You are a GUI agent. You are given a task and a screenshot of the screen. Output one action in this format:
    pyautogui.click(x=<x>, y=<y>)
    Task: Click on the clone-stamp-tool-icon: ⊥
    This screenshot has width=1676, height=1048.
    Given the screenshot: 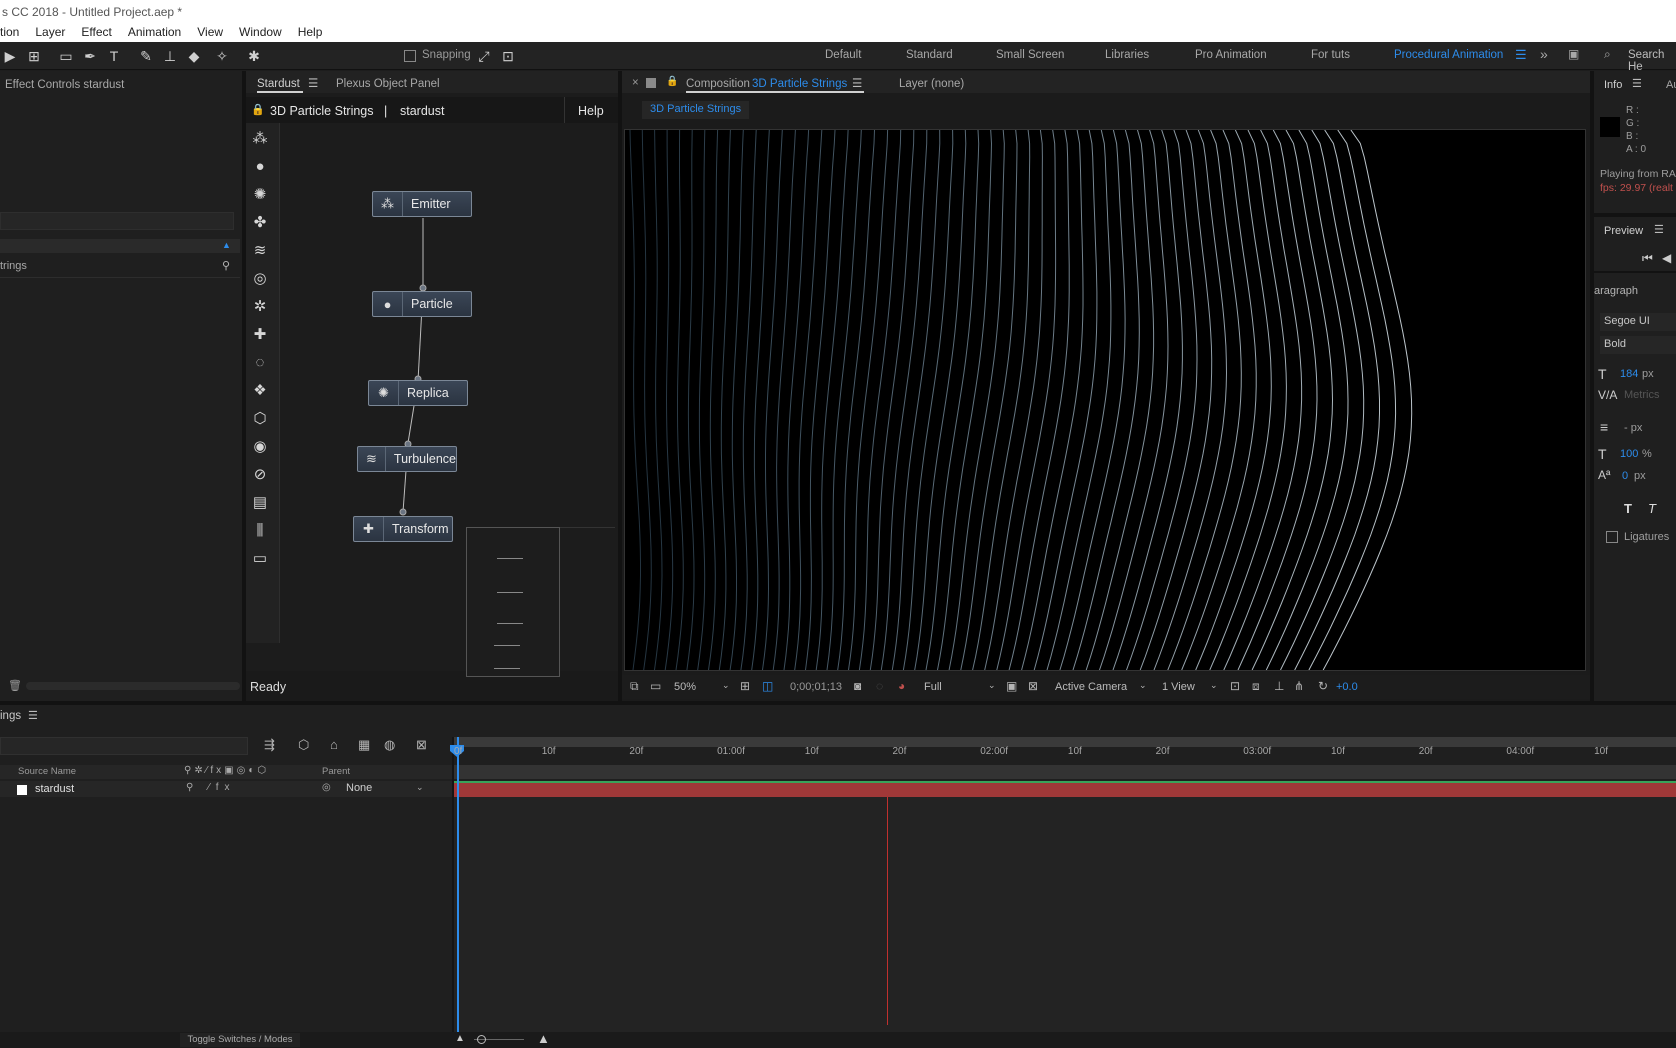 What is the action you would take?
    pyautogui.click(x=170, y=56)
    